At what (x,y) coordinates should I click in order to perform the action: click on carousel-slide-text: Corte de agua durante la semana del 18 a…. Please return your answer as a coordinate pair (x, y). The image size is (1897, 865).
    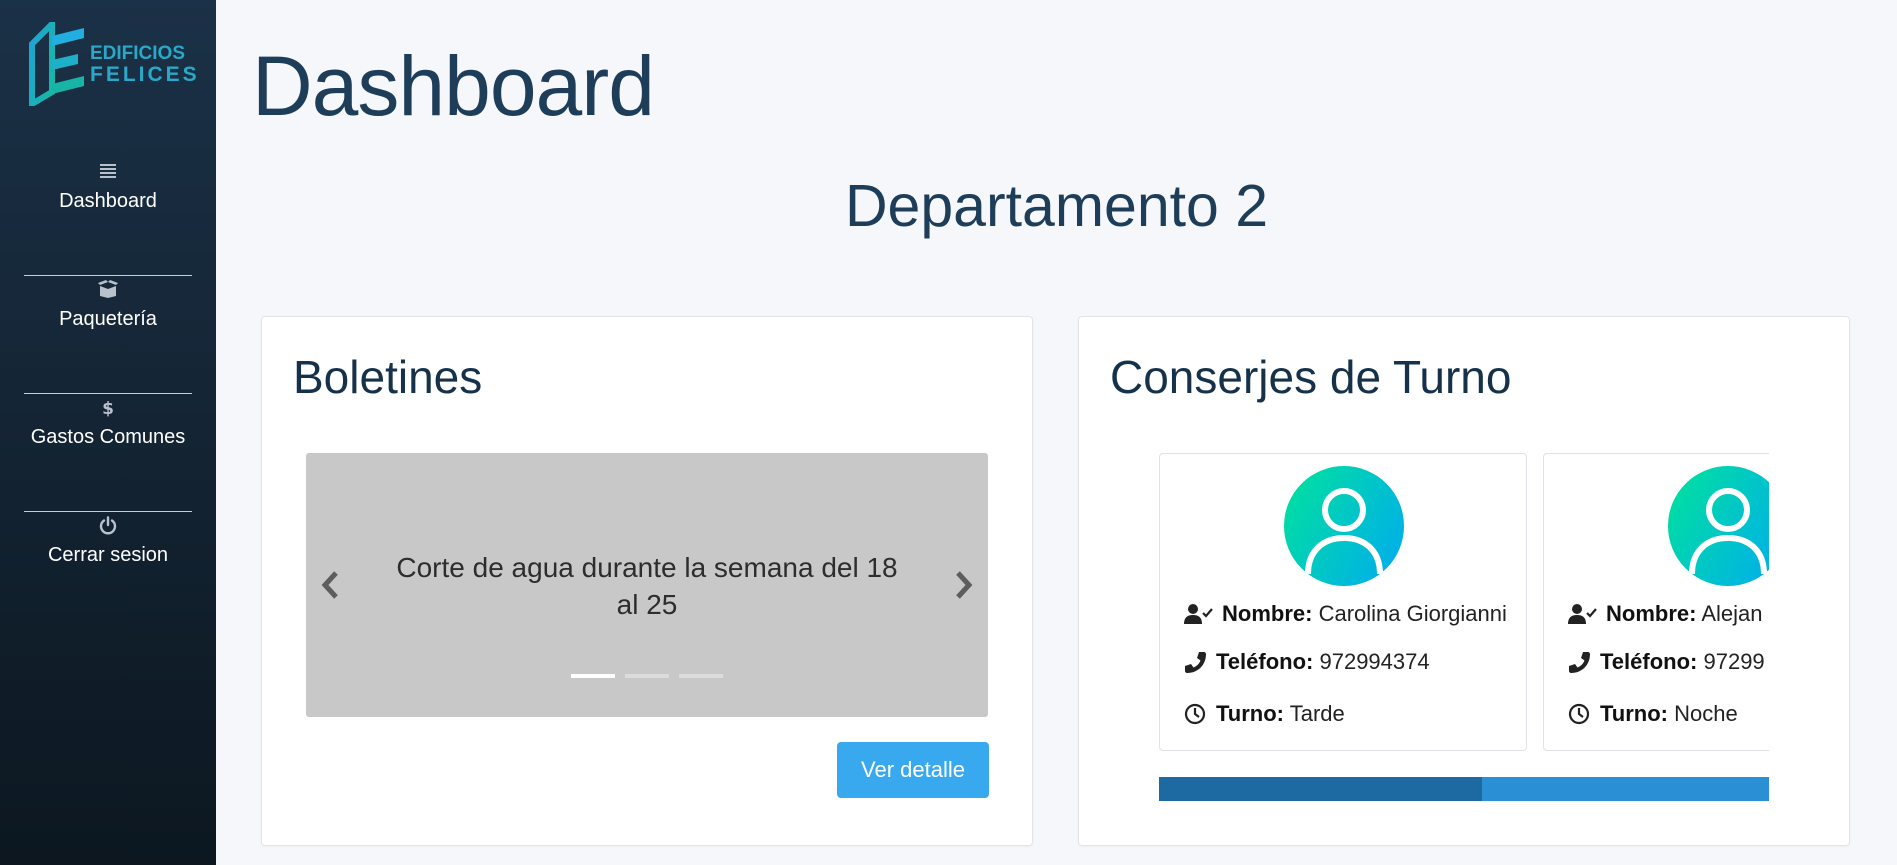
    Looking at the image, I should click on (647, 586).